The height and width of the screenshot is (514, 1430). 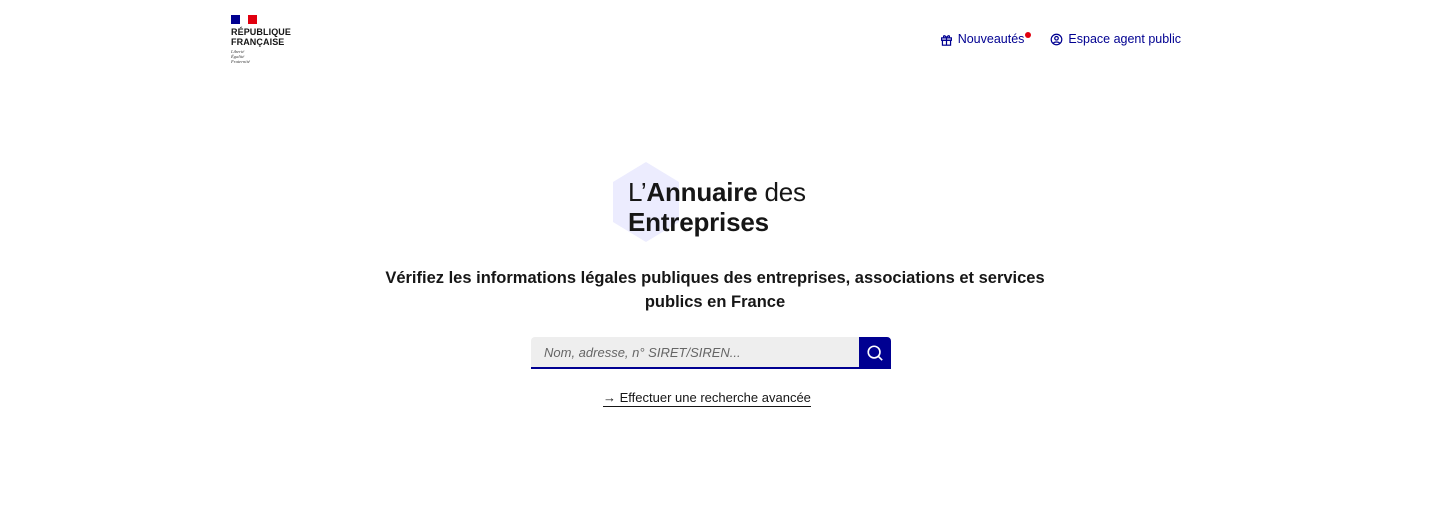 What do you see at coordinates (782, 192) in the screenshot?
I see `brand-suffix: des` at bounding box center [782, 192].